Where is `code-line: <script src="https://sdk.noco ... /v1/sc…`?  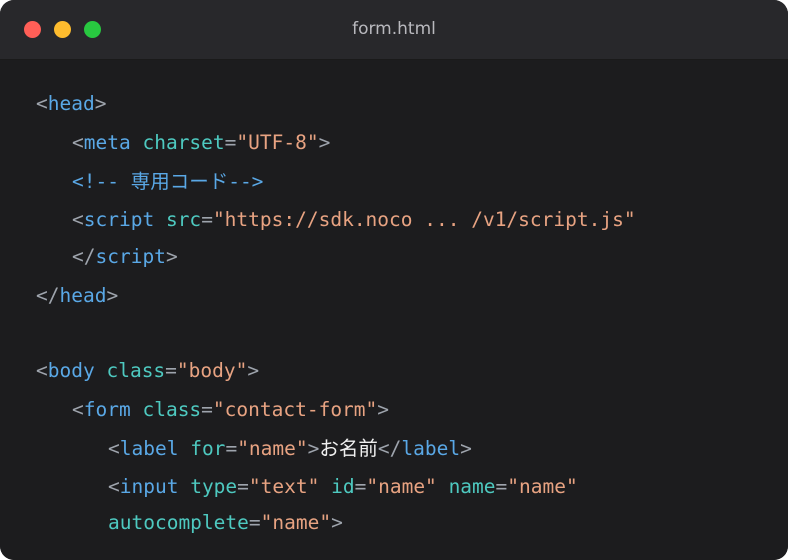
code-line: <script src="https://sdk.noco ... /v1/sc… is located at coordinates (354, 220).